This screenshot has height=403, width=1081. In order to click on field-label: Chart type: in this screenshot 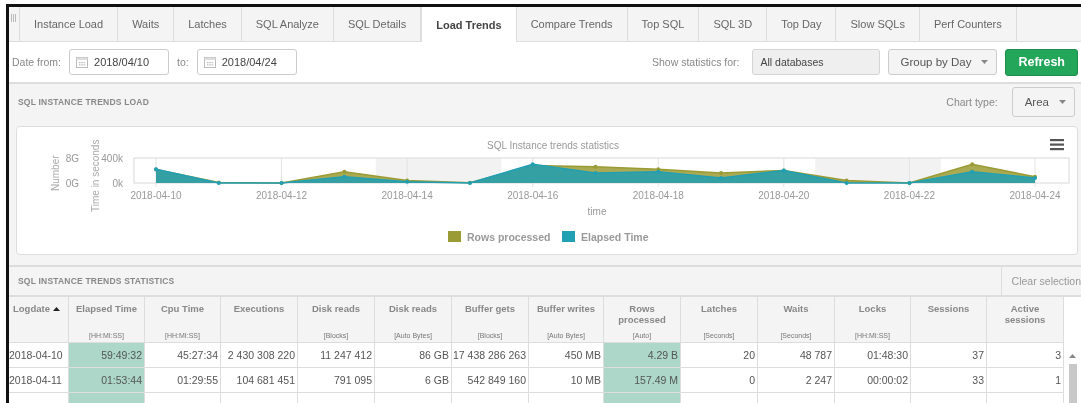, I will do `click(972, 102)`.